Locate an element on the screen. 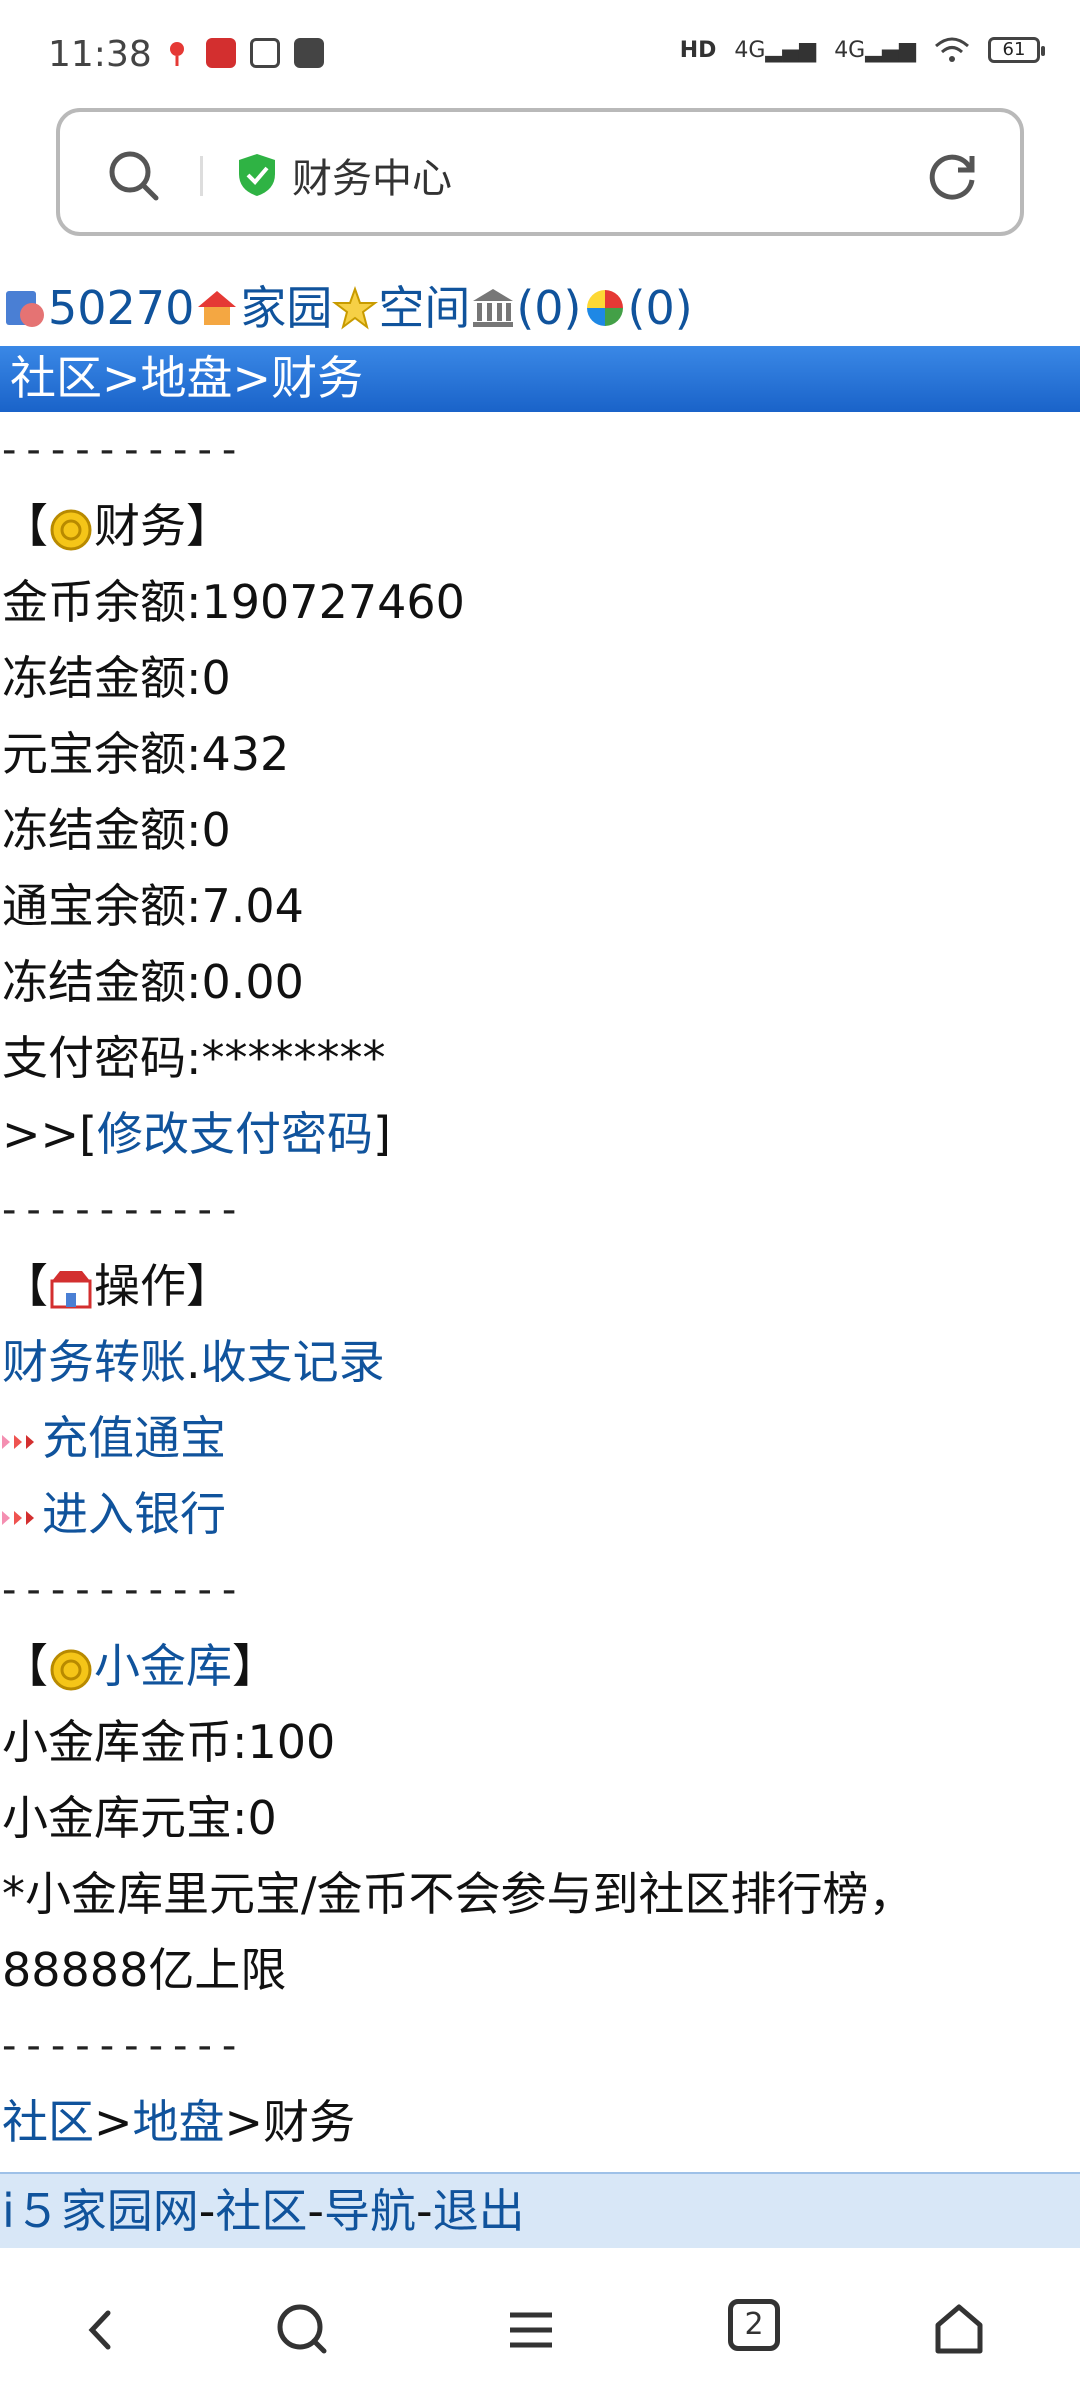 Image resolution: width=1080 pixels, height=2400 pixels. user-avatar-icon is located at coordinates (25, 309).